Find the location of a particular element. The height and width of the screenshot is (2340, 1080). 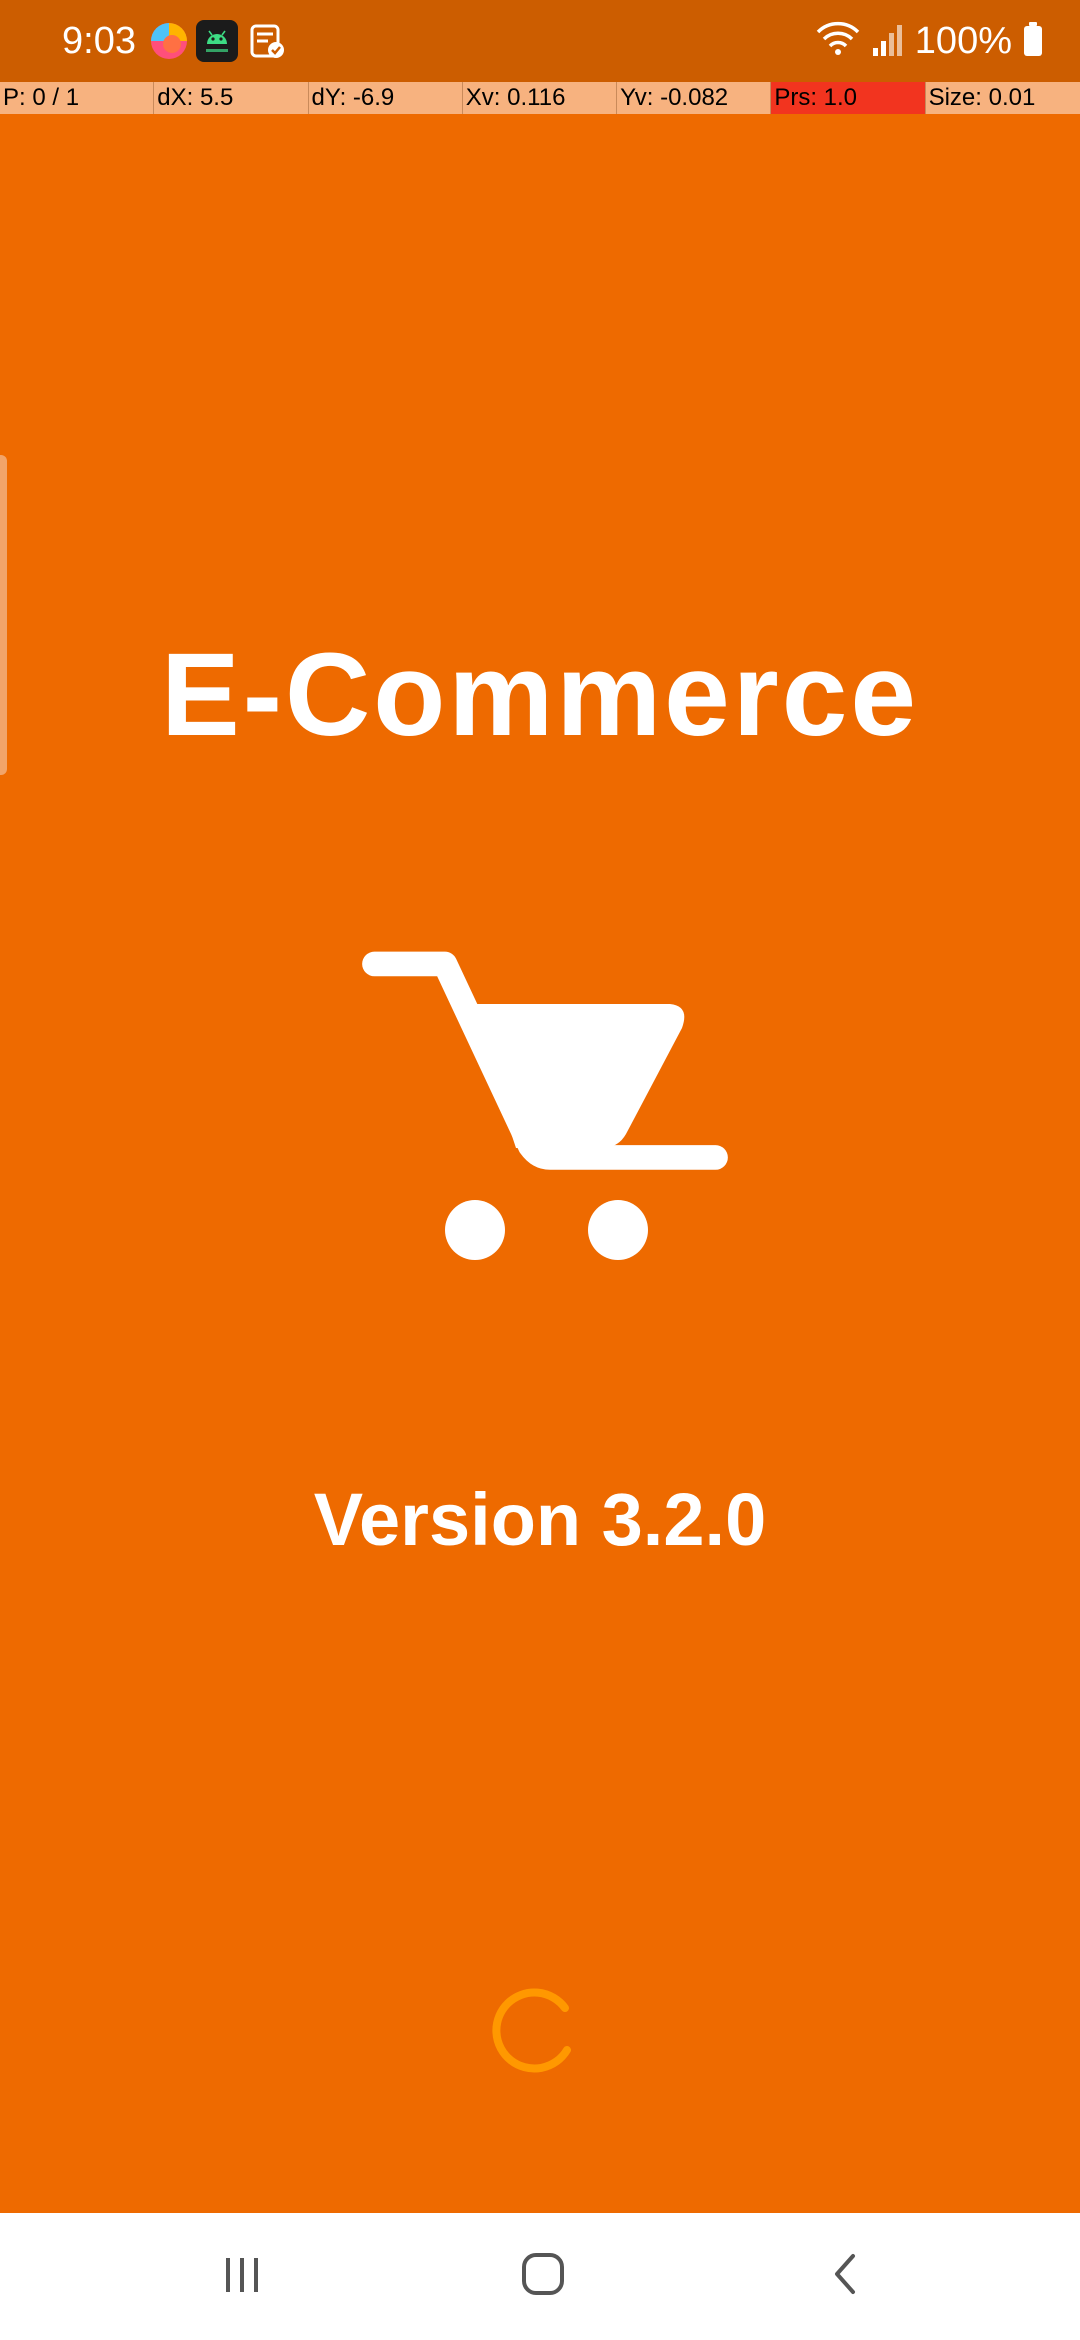

shopping-cart-icon is located at coordinates (542, 1110).